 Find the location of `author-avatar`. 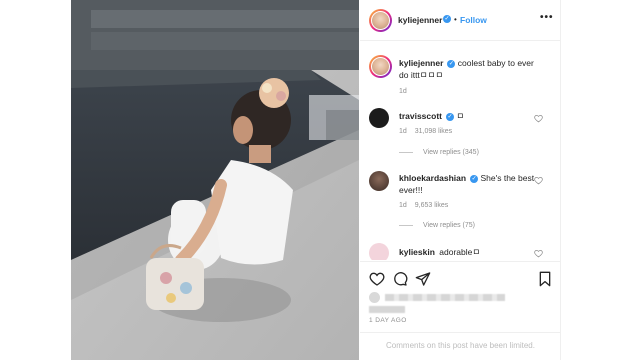

author-avatar is located at coordinates (380, 20).